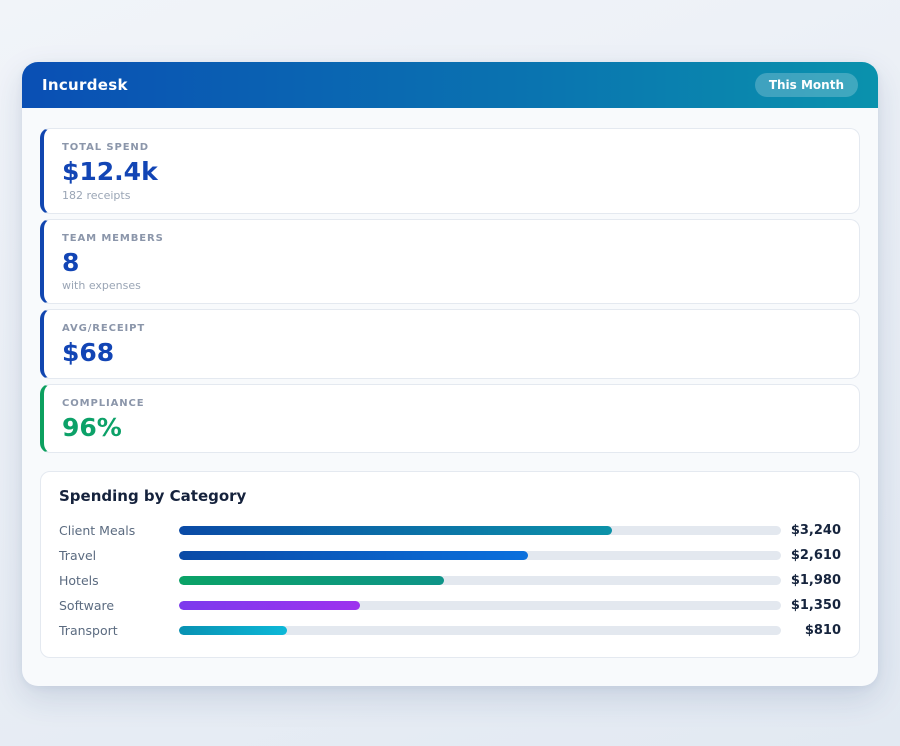 Image resolution: width=900 pixels, height=746 pixels. I want to click on stat-label: COMPLIANCE, so click(103, 403).